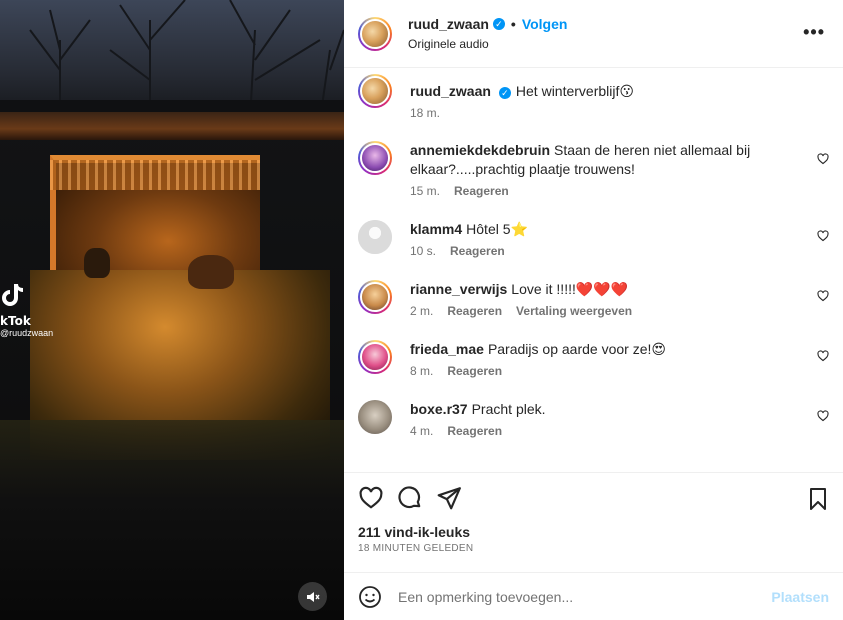 Image resolution: width=843 pixels, height=620 pixels. I want to click on tiktok-watermark: kTok @ruudzwaan, so click(26, 310).